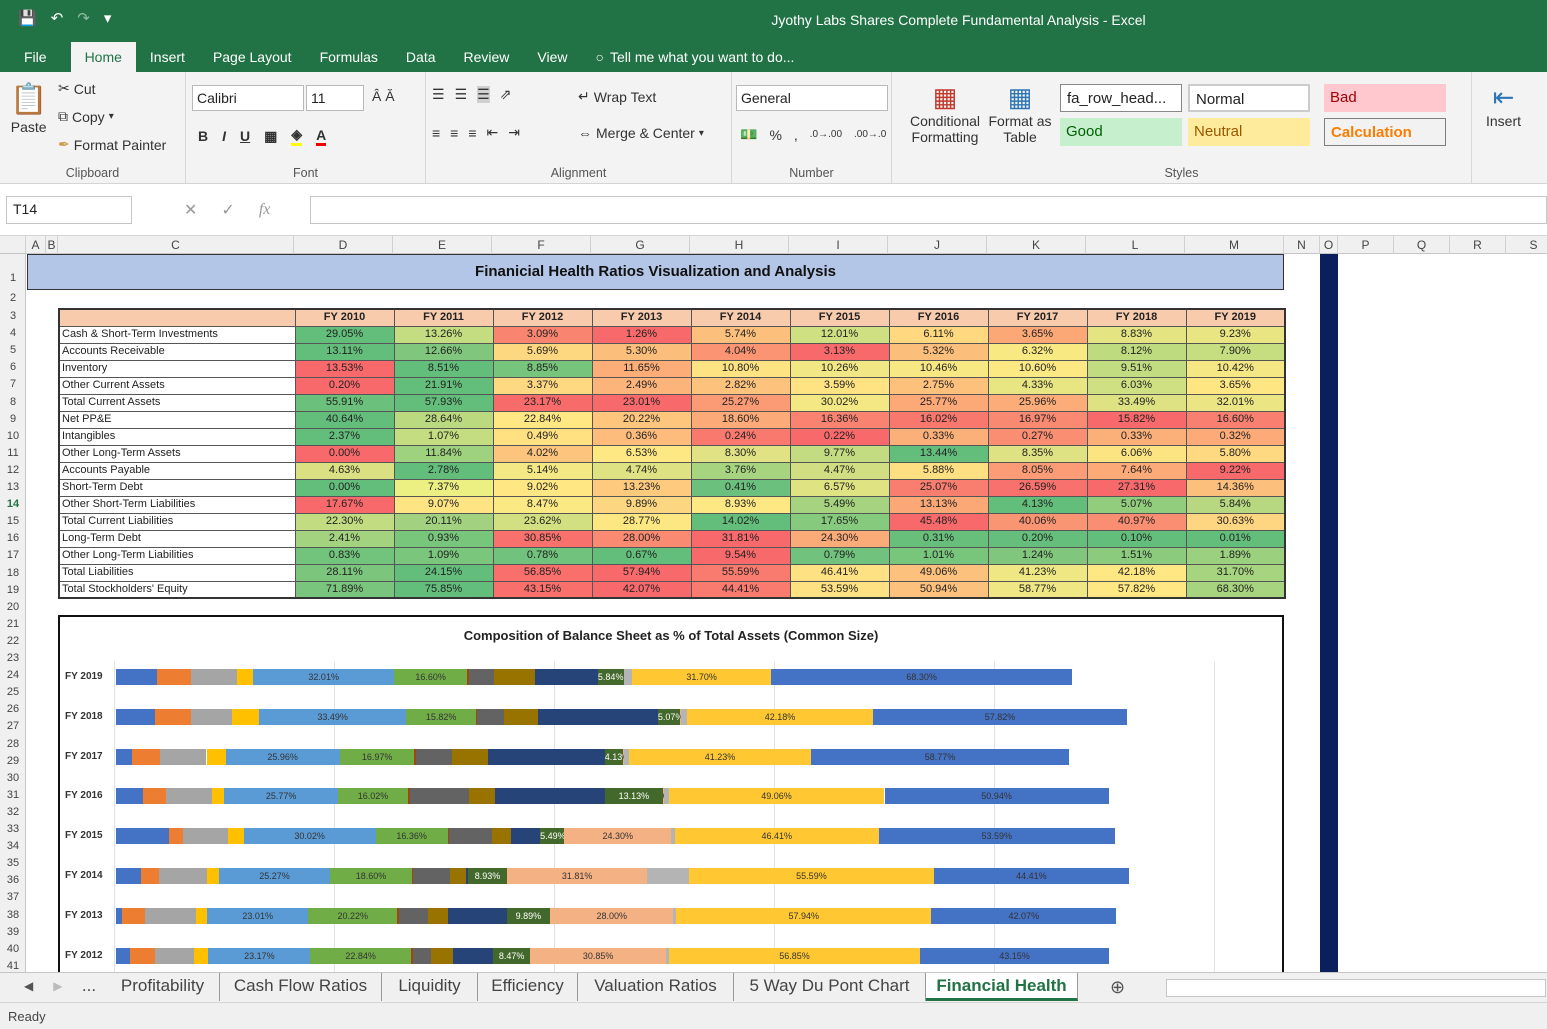 The image size is (1547, 1029). Describe the element at coordinates (344, 351) in the screenshot. I see `ratio-cell: 13.11%` at that location.